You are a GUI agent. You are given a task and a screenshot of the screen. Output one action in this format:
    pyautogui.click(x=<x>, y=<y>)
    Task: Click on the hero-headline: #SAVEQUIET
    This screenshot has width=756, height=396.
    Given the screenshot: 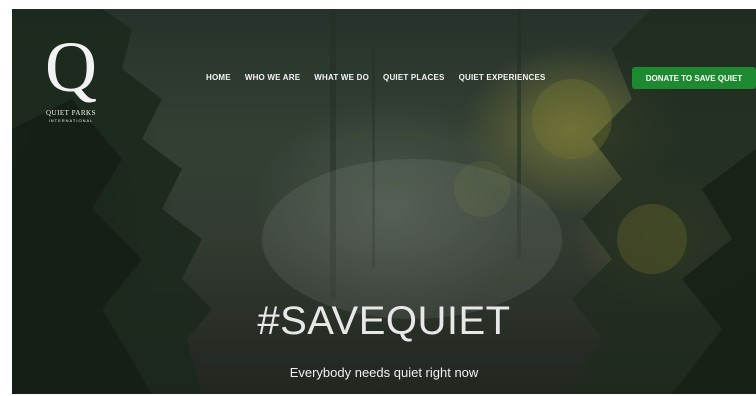 What is the action you would take?
    pyautogui.click(x=384, y=321)
    